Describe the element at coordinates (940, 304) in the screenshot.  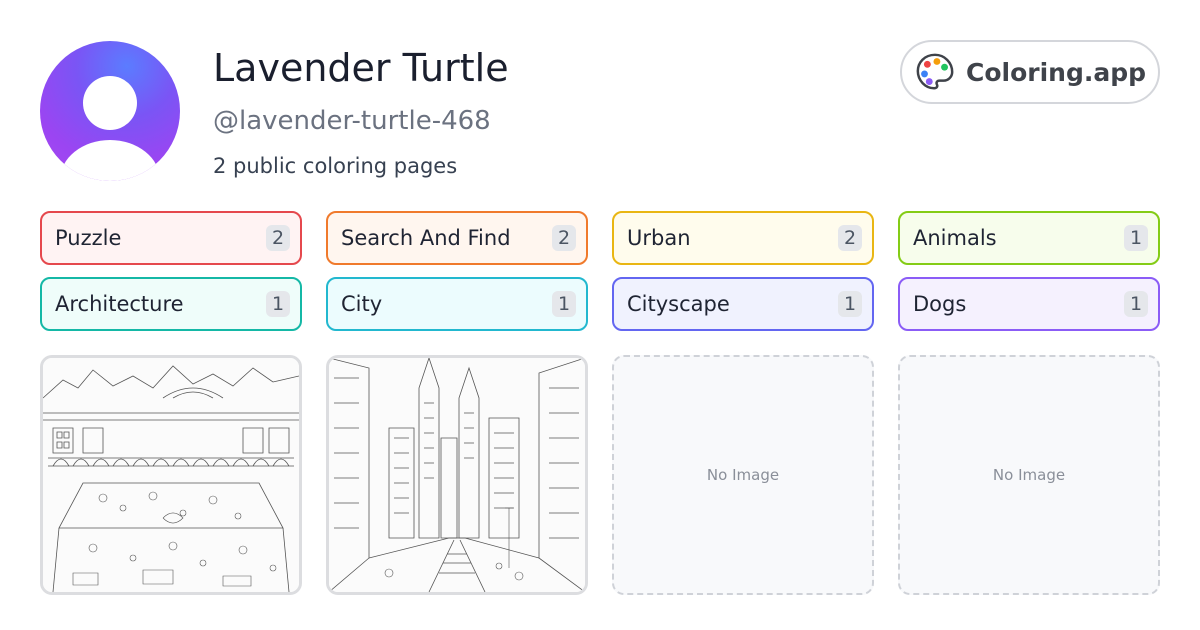
I see `tag-label: Dogs` at that location.